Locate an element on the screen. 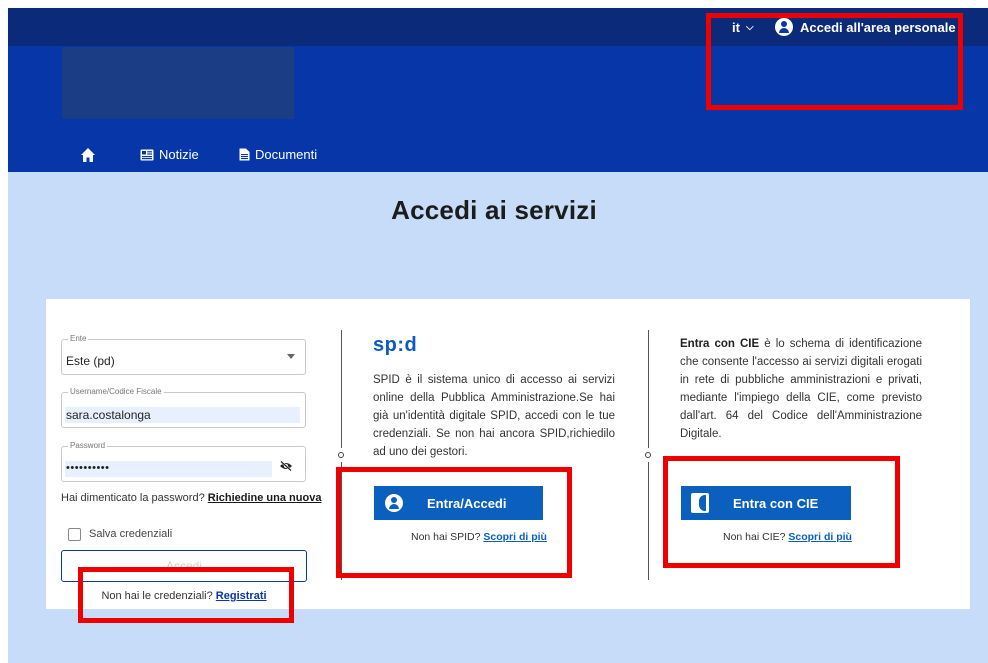 Image resolution: width=988 pixels, height=663 pixels. ente-value: Este (pd) is located at coordinates (90, 361).